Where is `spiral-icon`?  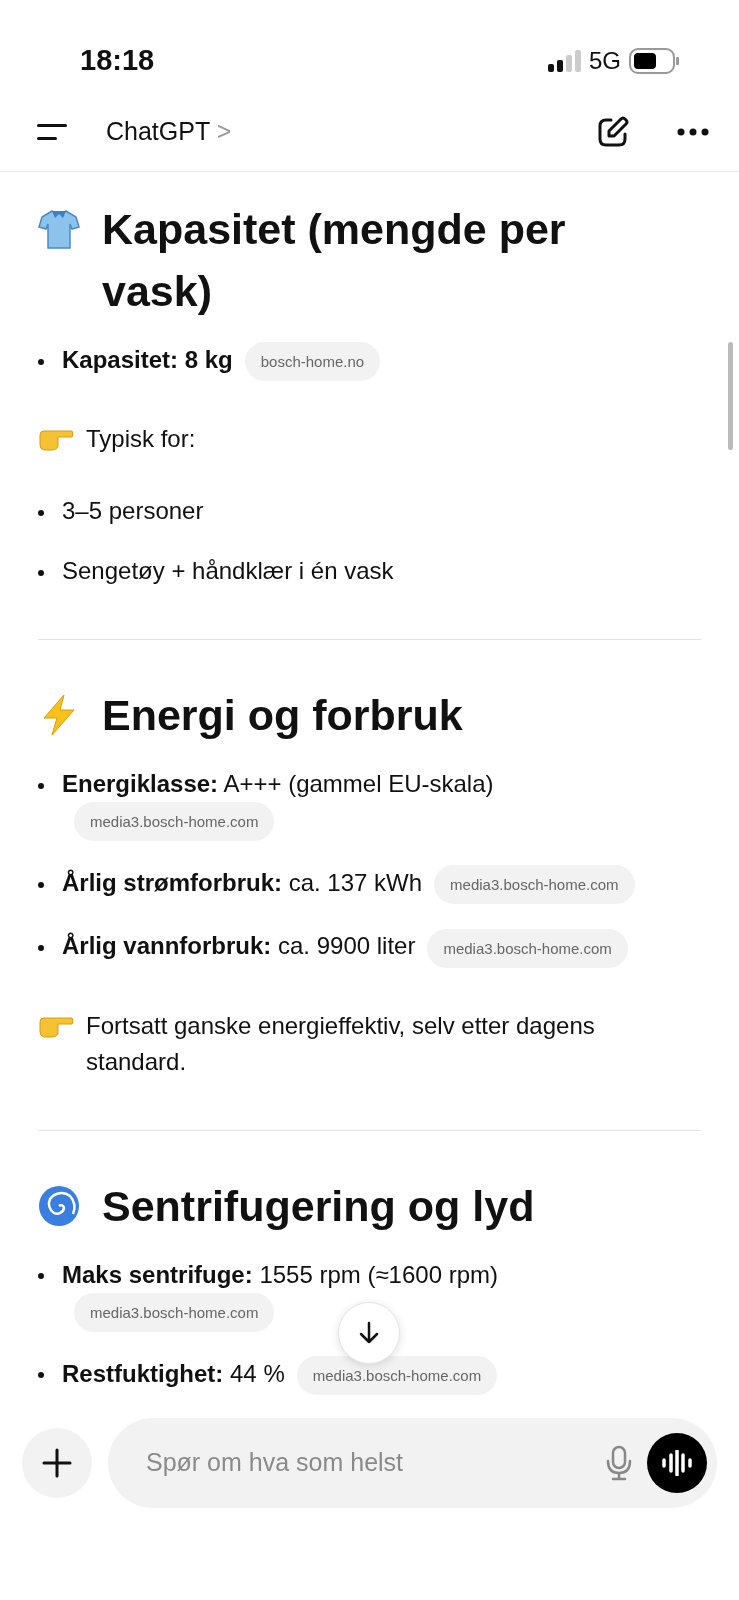 spiral-icon is located at coordinates (59, 1205).